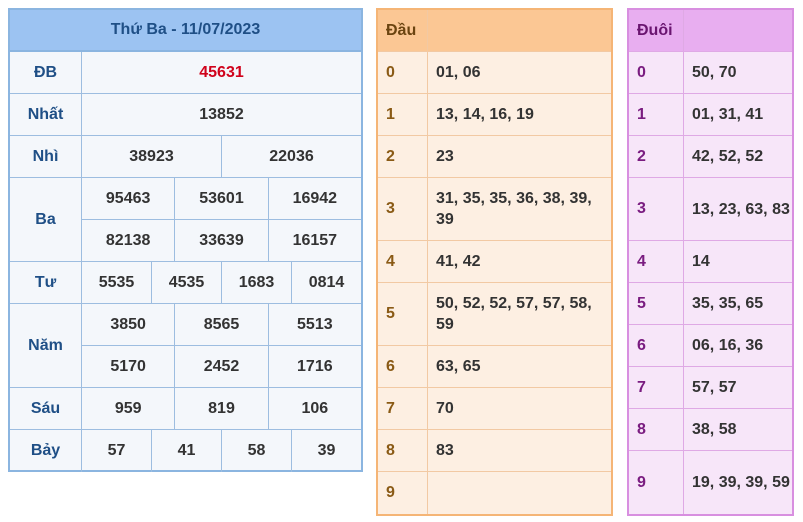  I want to click on prize-number: 95463, so click(128, 198).